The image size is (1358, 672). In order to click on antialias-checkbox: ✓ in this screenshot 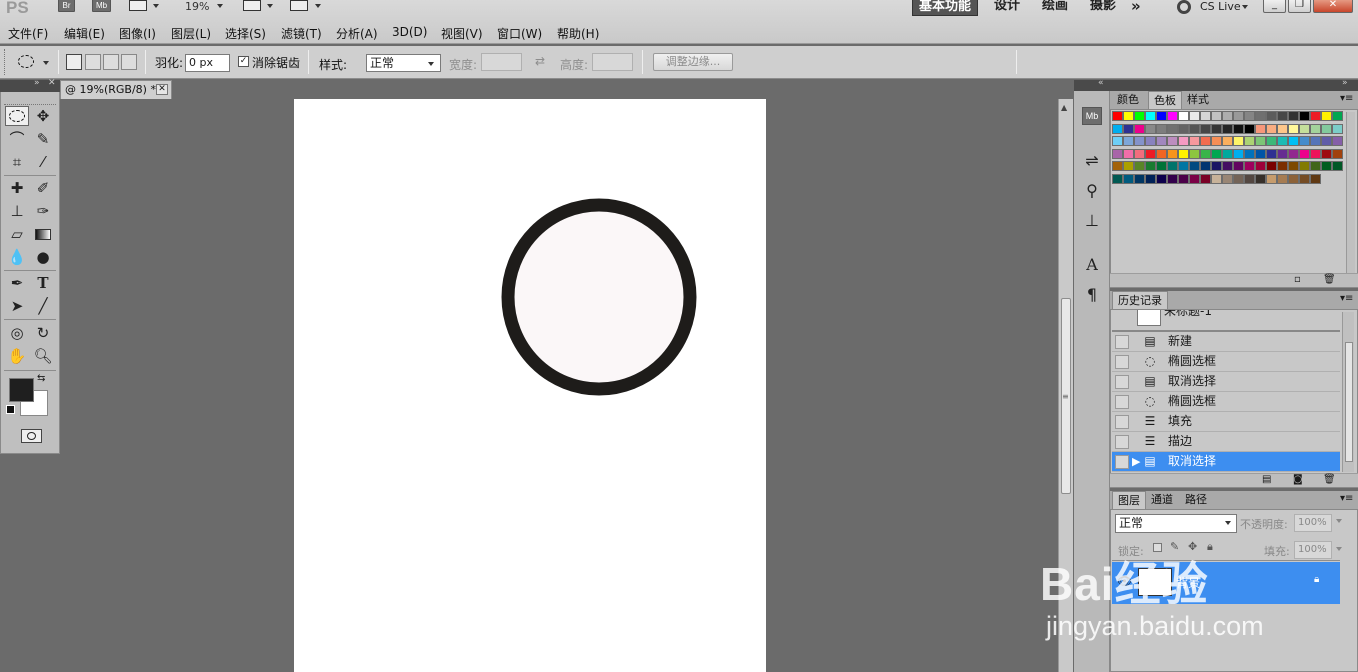, I will do `click(243, 61)`.